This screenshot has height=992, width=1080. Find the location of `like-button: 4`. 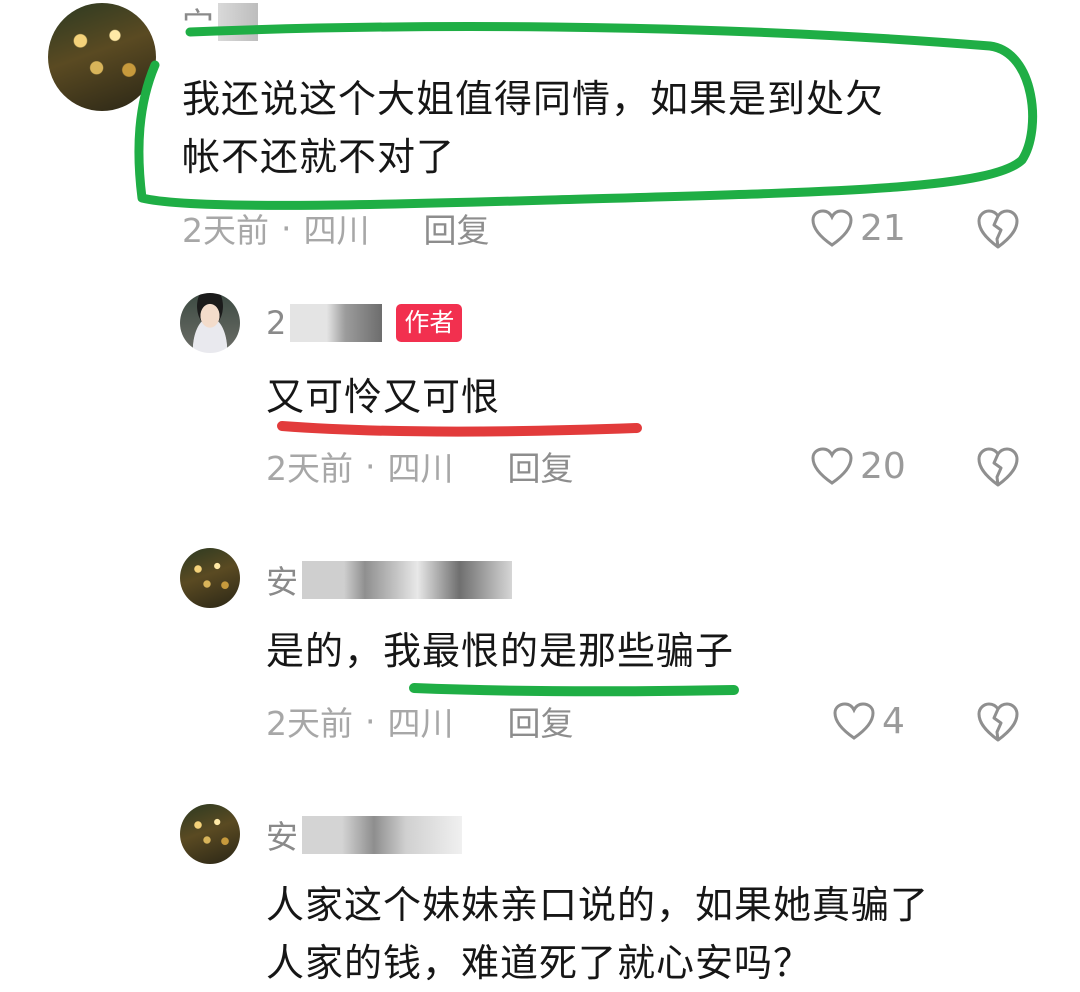

like-button: 4 is located at coordinates (868, 721).